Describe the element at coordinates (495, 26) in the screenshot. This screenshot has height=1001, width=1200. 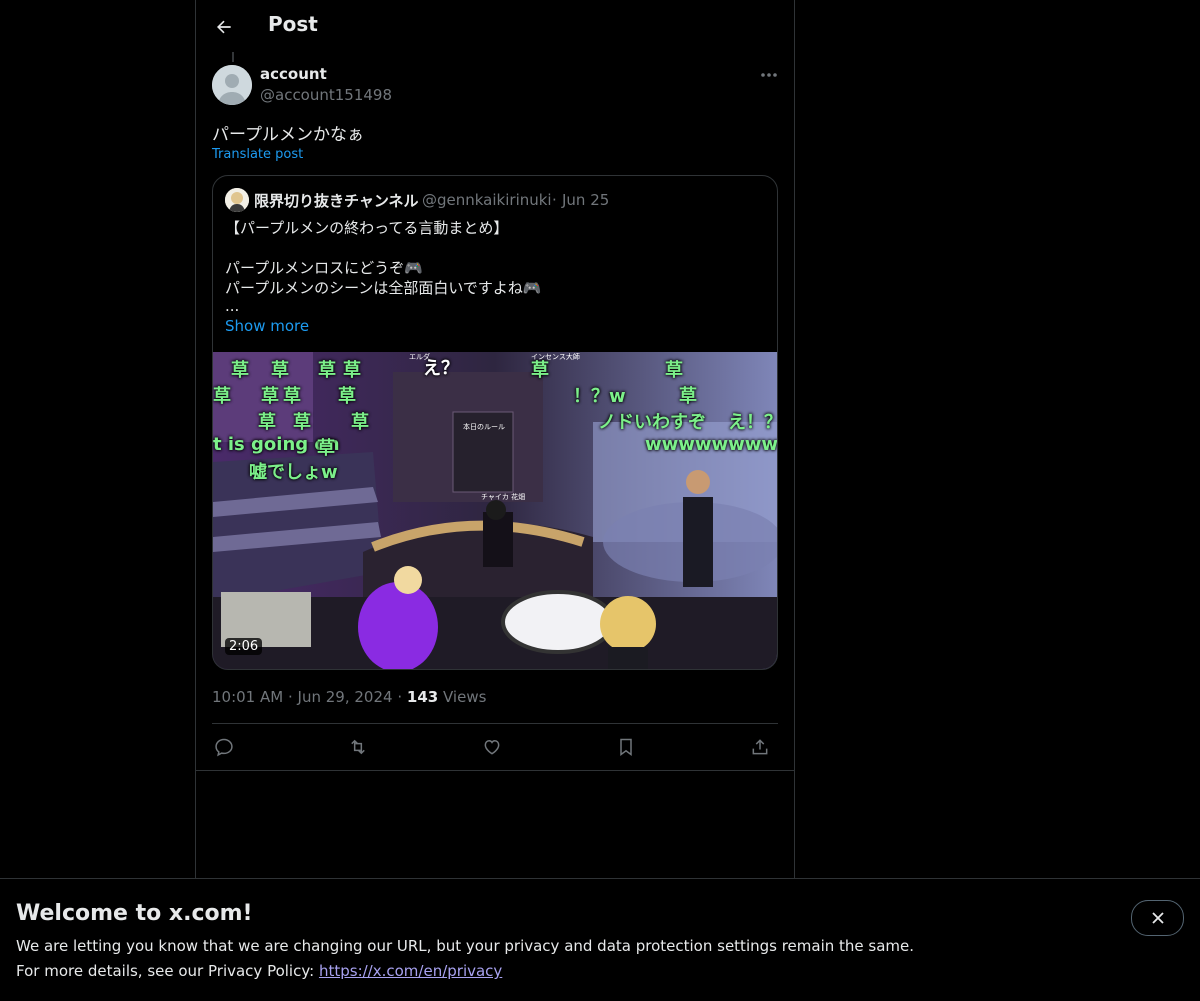
I see `top-bar: Post` at that location.